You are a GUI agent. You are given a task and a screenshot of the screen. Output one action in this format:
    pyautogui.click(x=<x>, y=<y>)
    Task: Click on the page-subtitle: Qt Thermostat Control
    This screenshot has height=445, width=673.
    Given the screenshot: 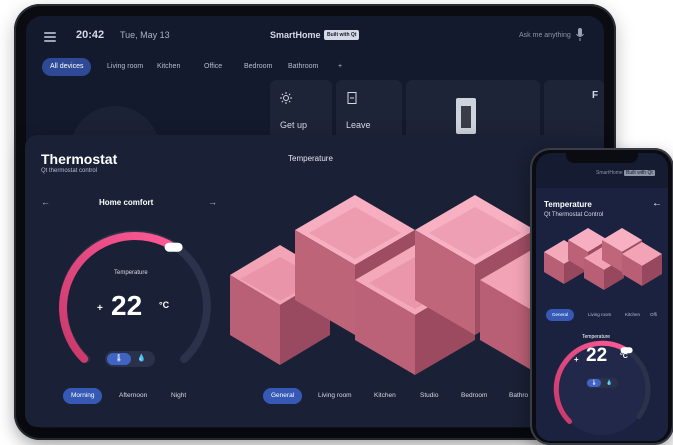 What is the action you would take?
    pyautogui.click(x=574, y=215)
    